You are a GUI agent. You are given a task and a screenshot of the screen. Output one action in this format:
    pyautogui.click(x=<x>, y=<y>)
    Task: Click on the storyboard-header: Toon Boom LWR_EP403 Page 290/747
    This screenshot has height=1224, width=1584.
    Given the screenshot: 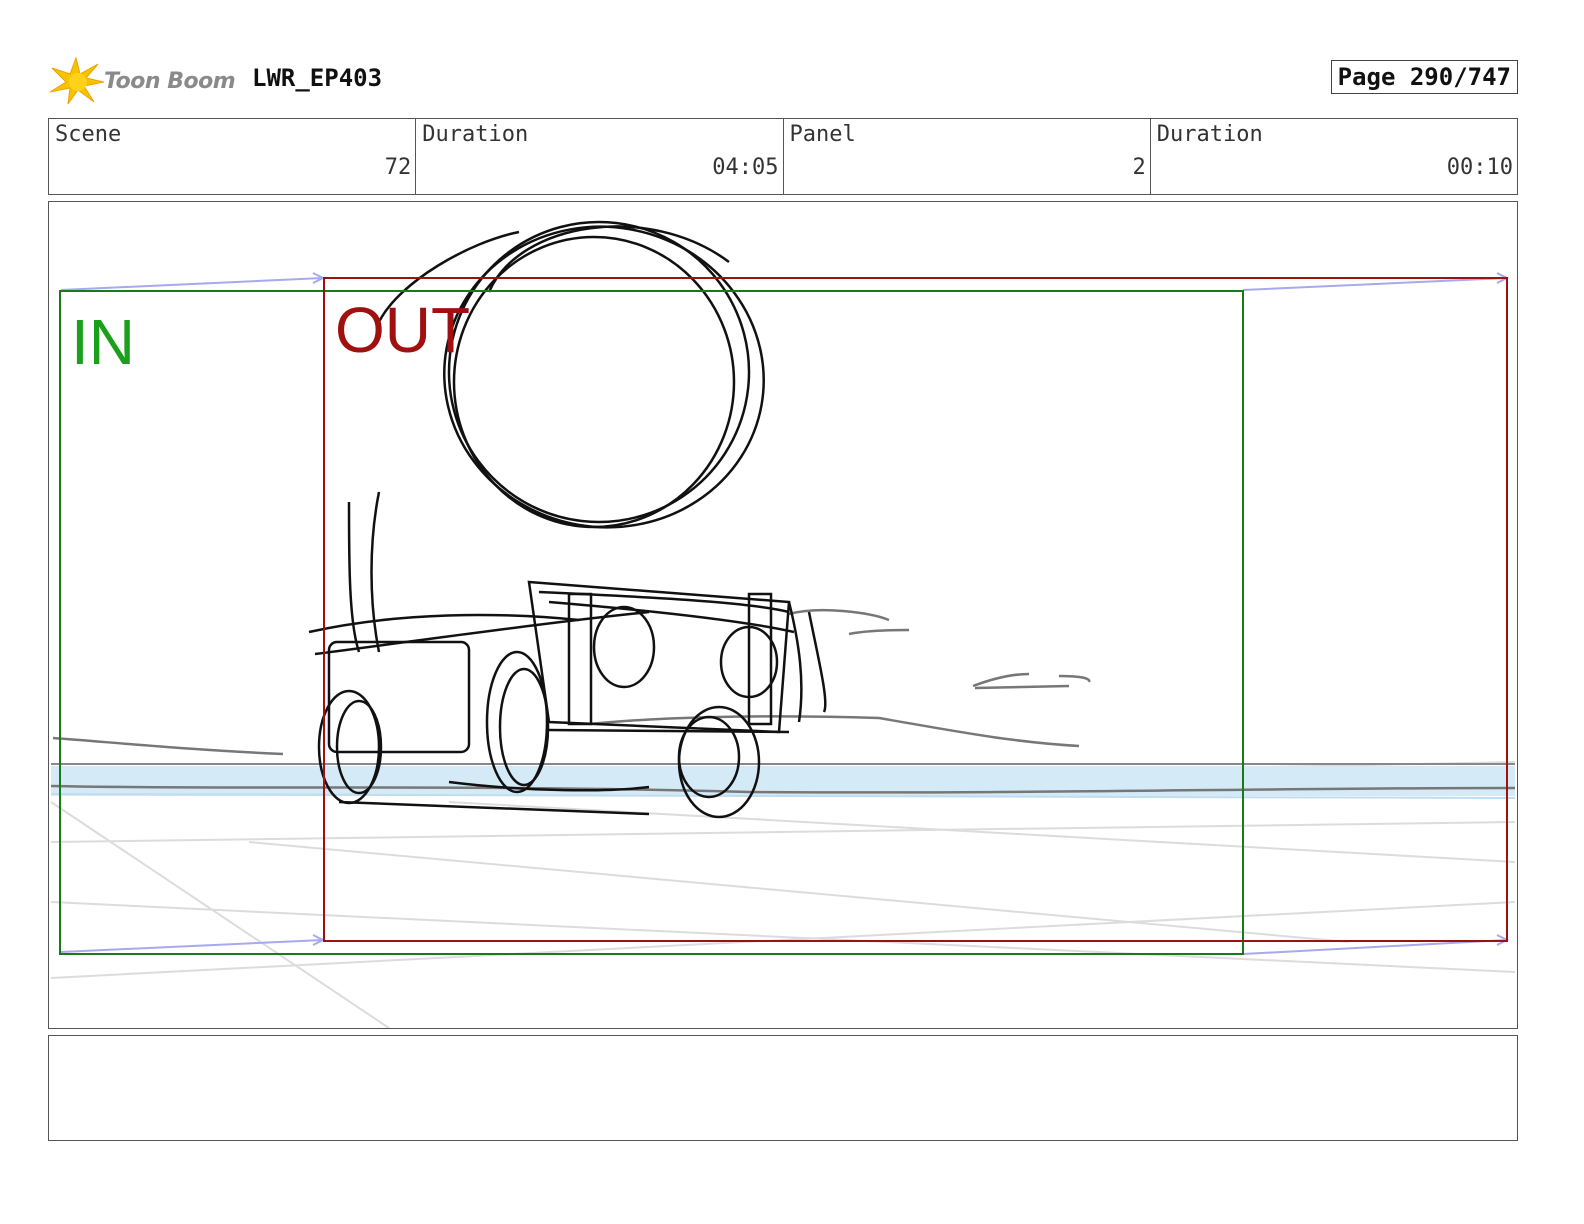 What is the action you would take?
    pyautogui.click(x=783, y=79)
    